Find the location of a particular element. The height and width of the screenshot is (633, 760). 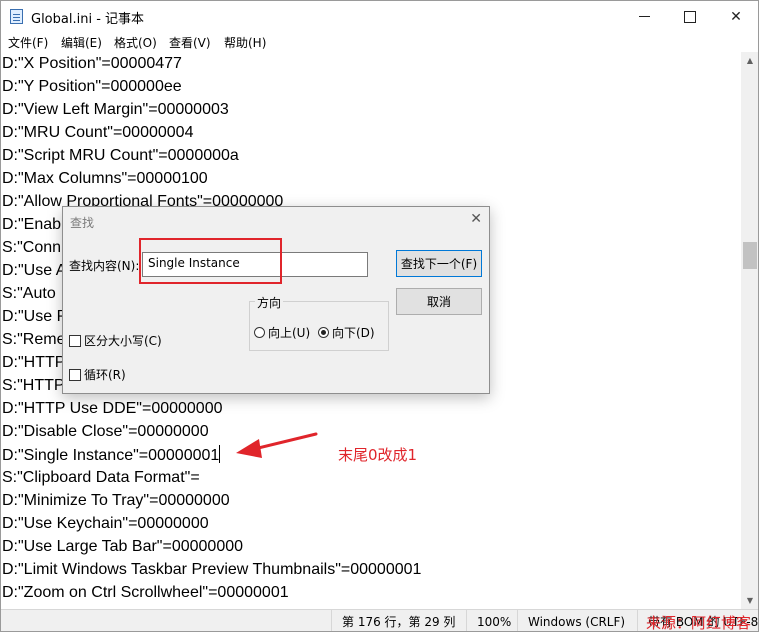

watermark: 来源：阿红博客 is located at coordinates (699, 623).